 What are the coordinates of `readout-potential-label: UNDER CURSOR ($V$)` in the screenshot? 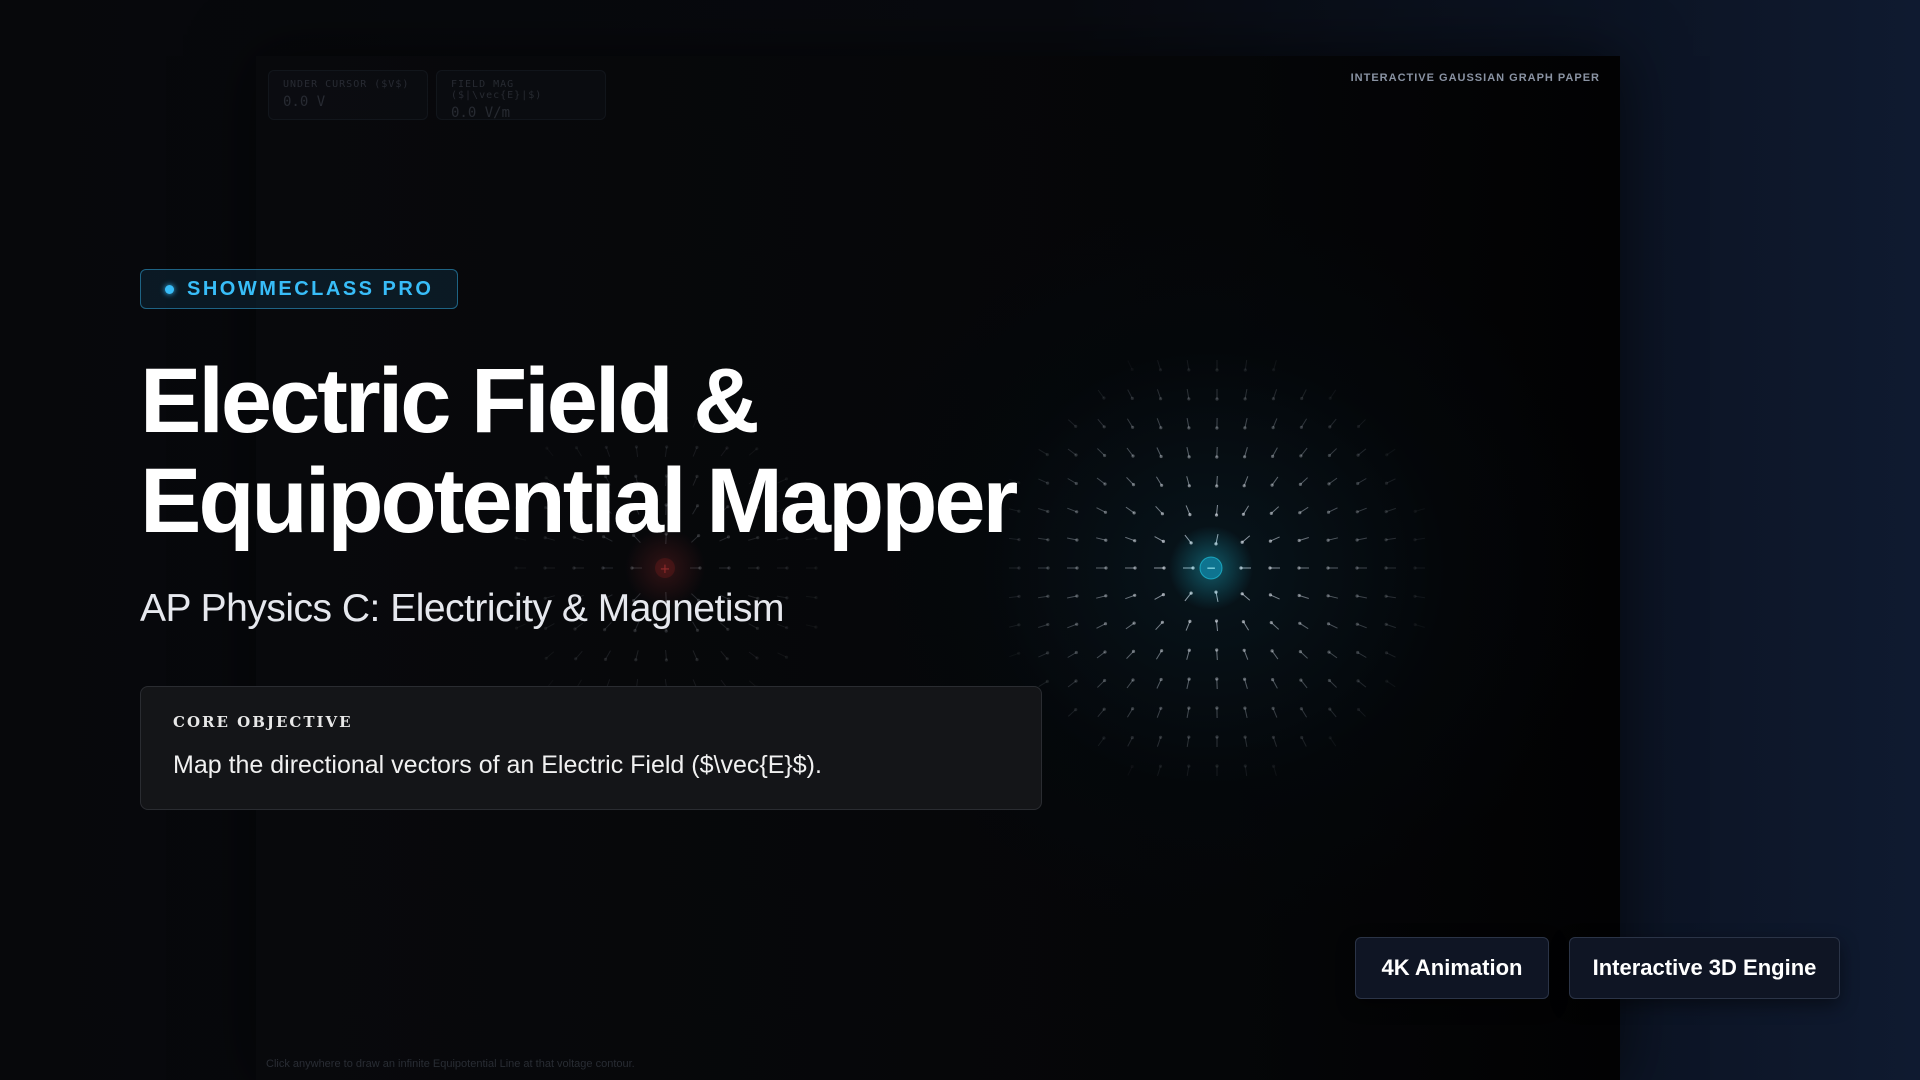 It's located at (346, 84).